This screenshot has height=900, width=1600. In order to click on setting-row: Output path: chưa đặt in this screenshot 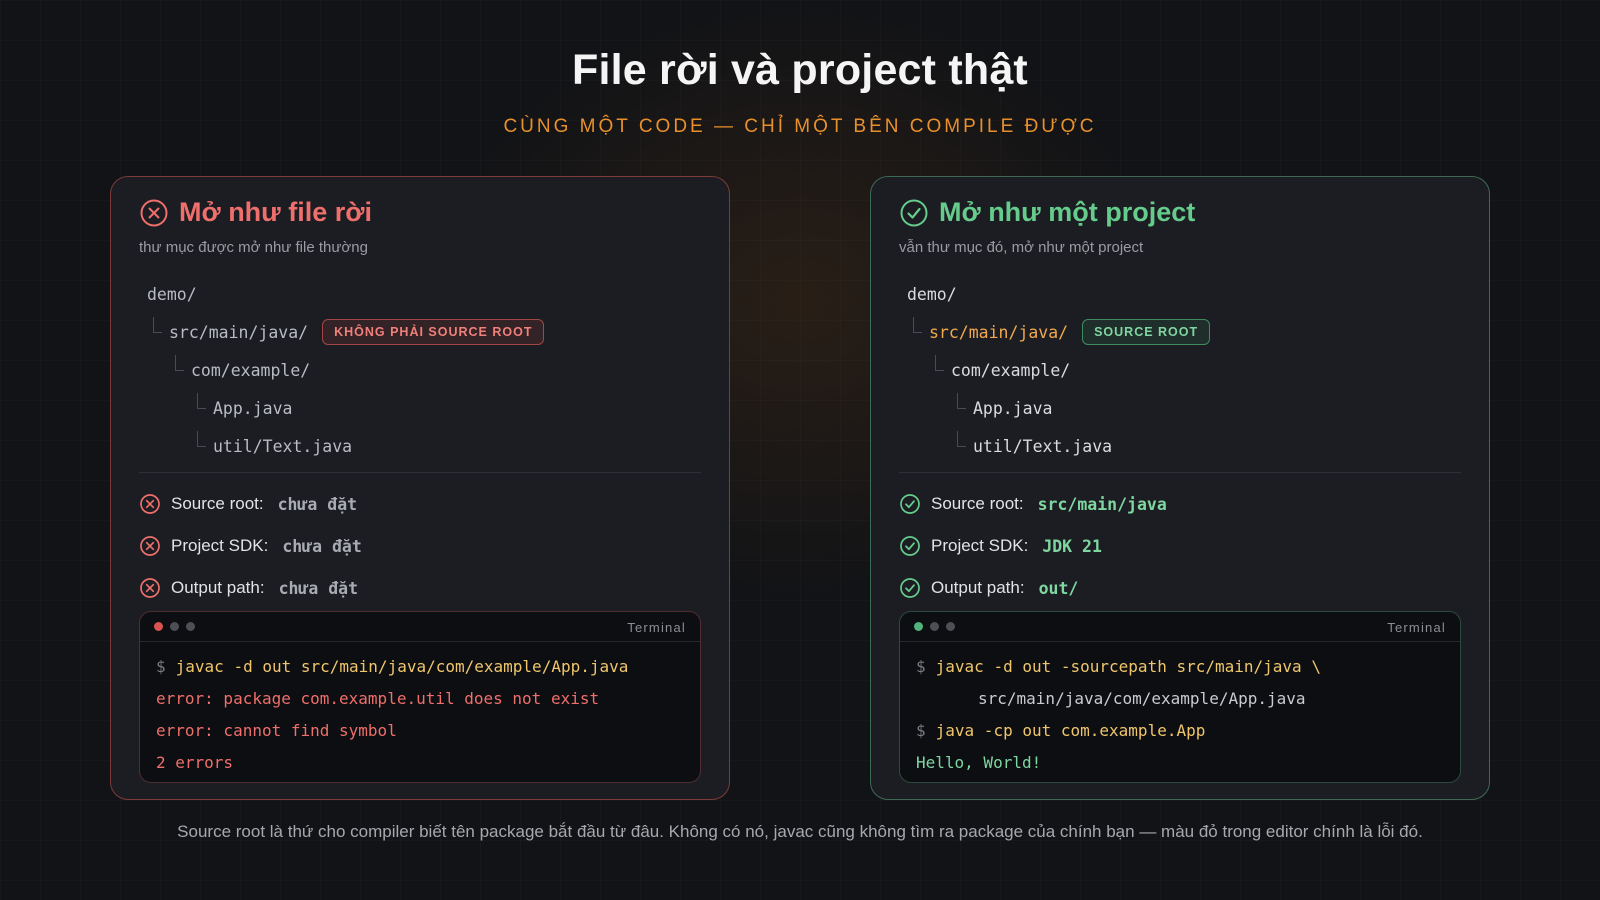, I will do `click(250, 588)`.